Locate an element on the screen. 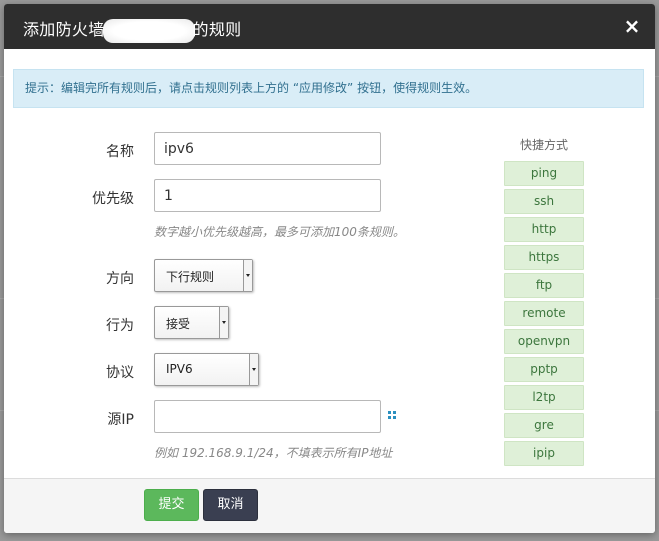  ip-picker-icon is located at coordinates (392, 415).